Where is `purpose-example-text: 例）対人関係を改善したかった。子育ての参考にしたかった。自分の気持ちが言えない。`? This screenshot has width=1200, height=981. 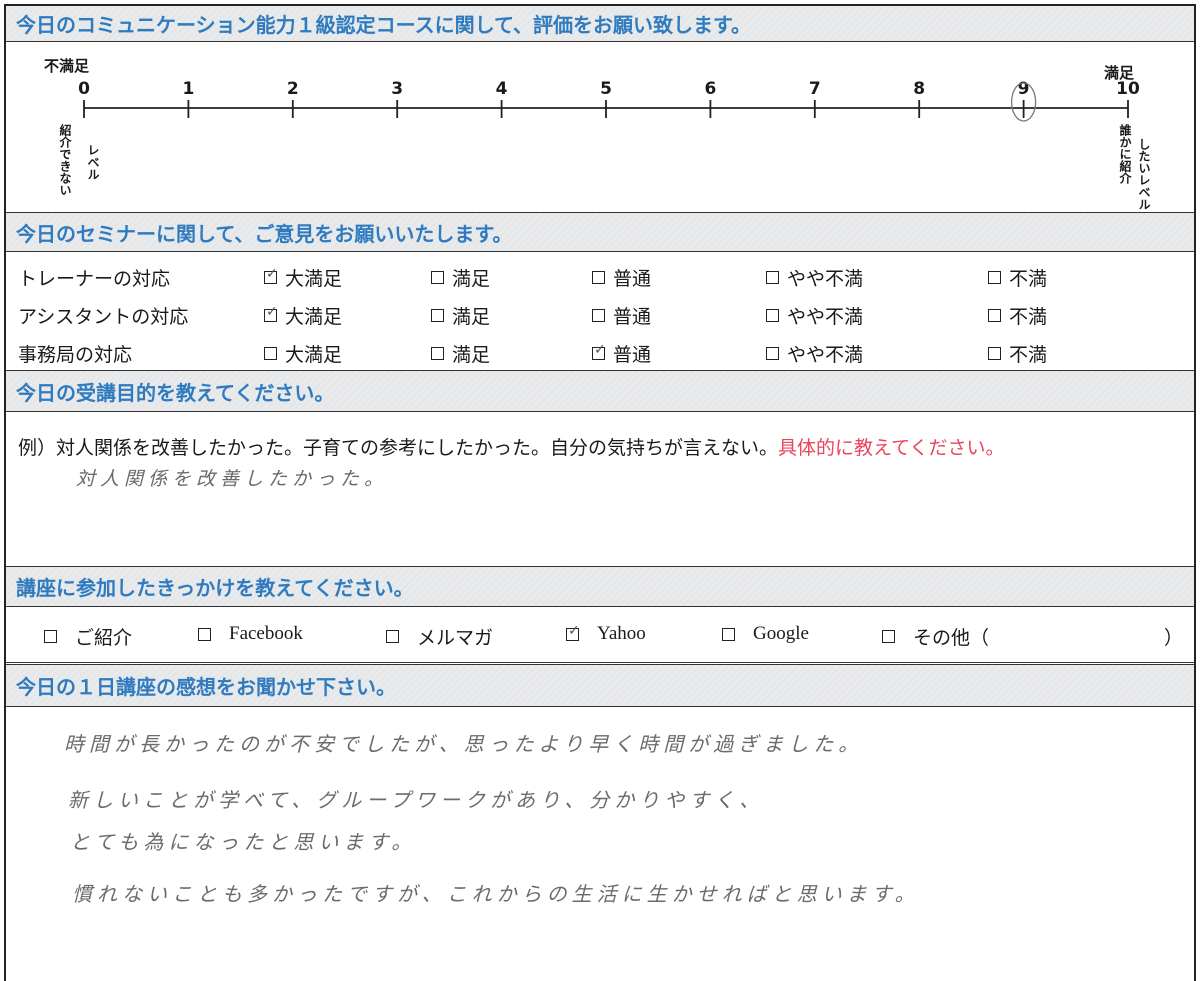
purpose-example-text: 例）対人関係を改善したかった。子育ての参考にしたかった。自分の気持ちが言えない。 is located at coordinates (398, 448).